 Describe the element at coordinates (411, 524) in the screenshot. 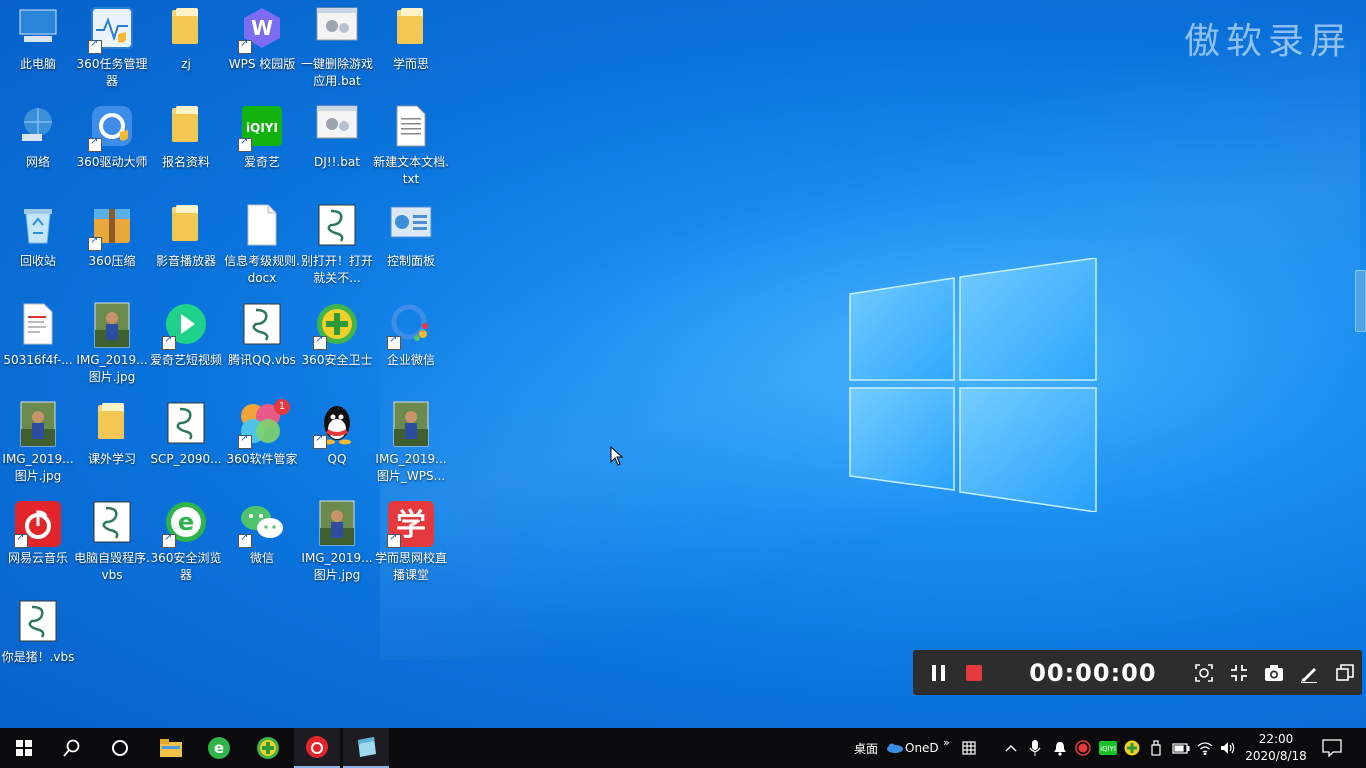

I see `xueersi-icon: 学` at that location.